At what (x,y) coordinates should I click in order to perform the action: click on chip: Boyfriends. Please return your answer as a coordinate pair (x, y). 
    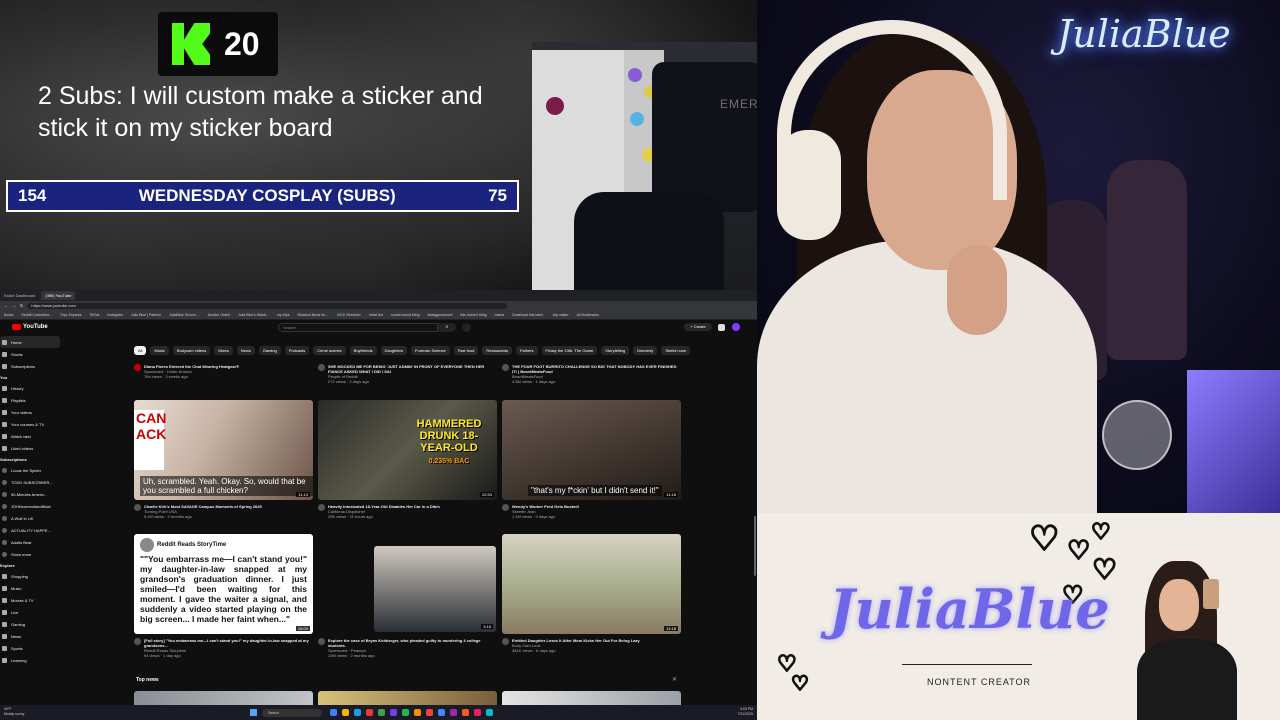
    Looking at the image, I should click on (363, 350).